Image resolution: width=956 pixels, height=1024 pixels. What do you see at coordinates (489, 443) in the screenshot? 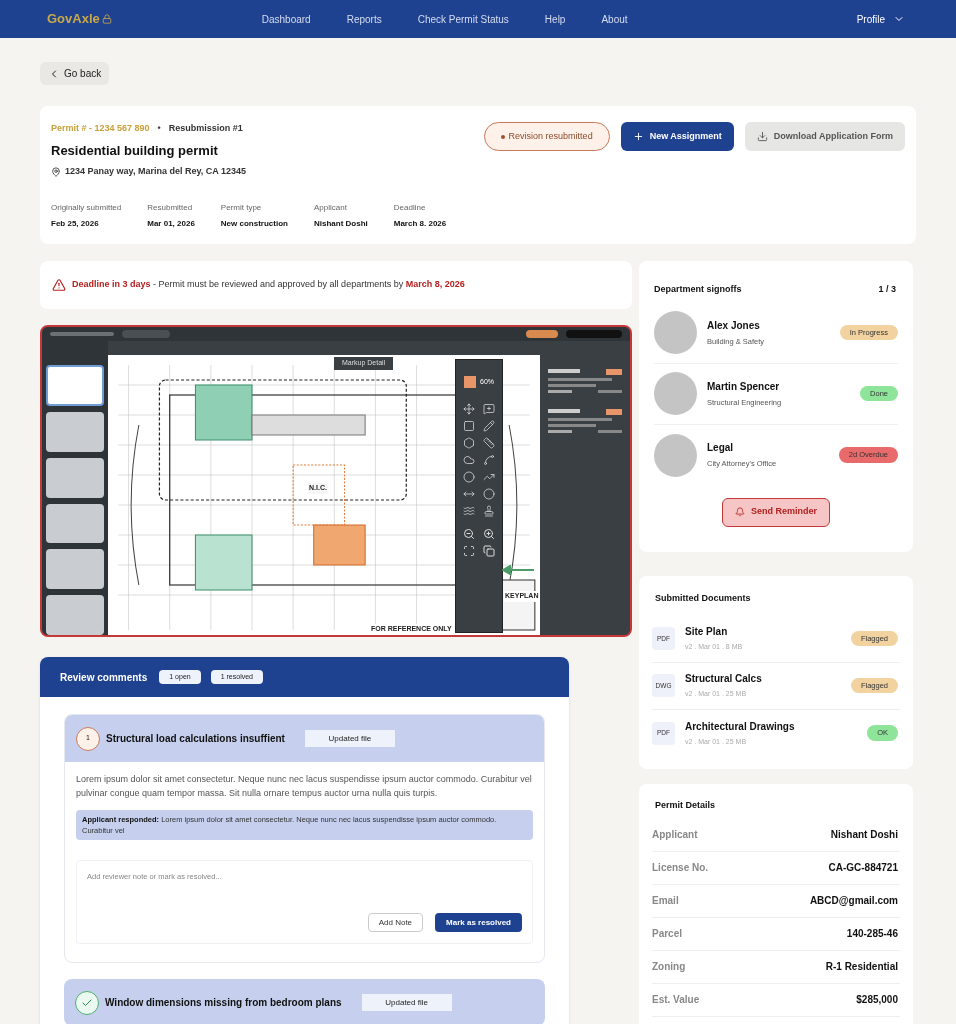
I see `ruler-icon` at bounding box center [489, 443].